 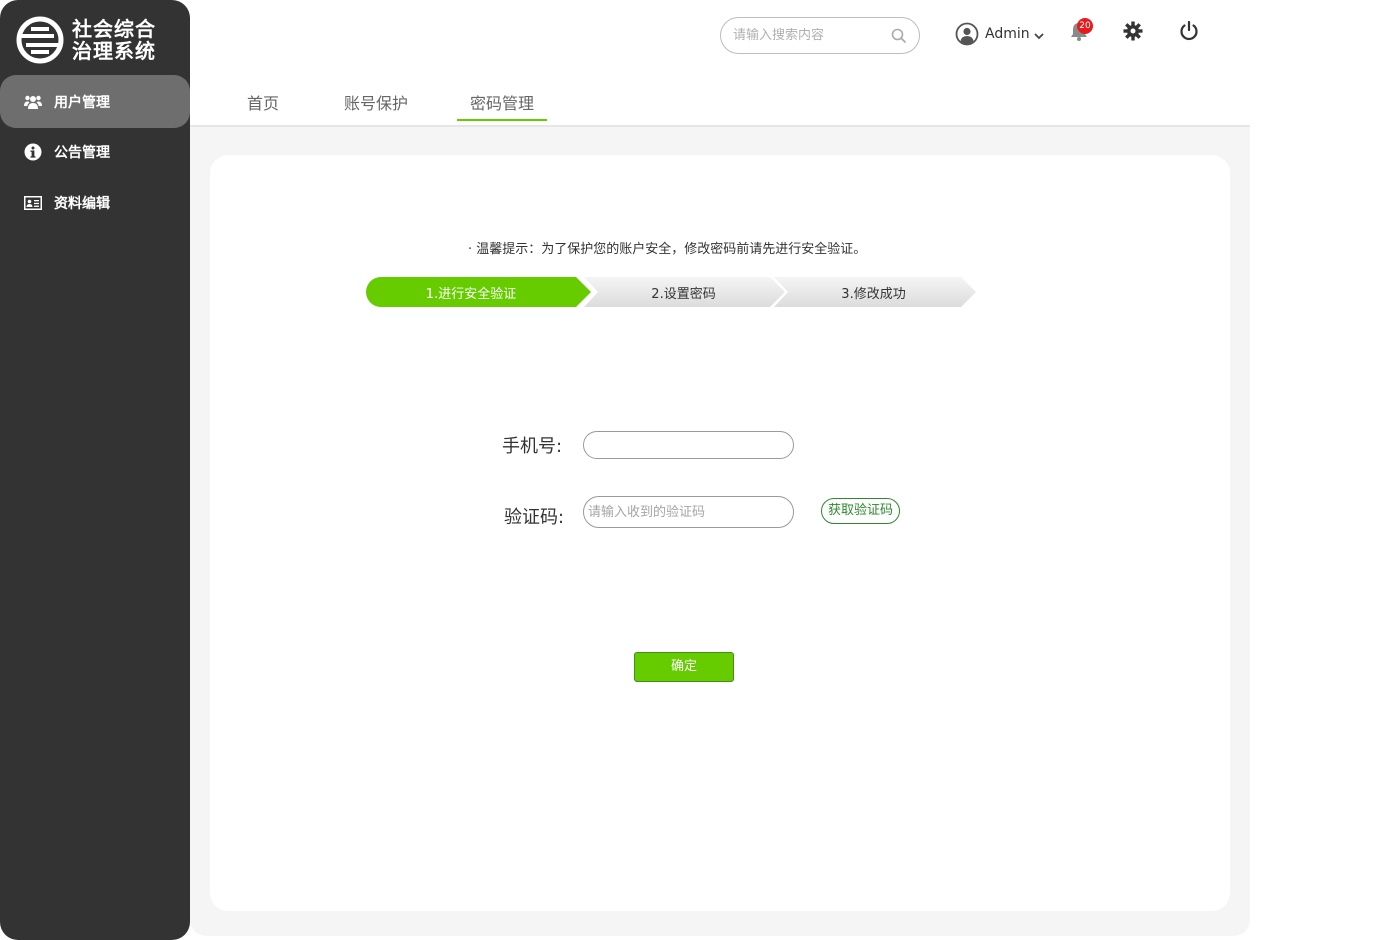 What do you see at coordinates (33, 203) in the screenshot?
I see `id-card-icon` at bounding box center [33, 203].